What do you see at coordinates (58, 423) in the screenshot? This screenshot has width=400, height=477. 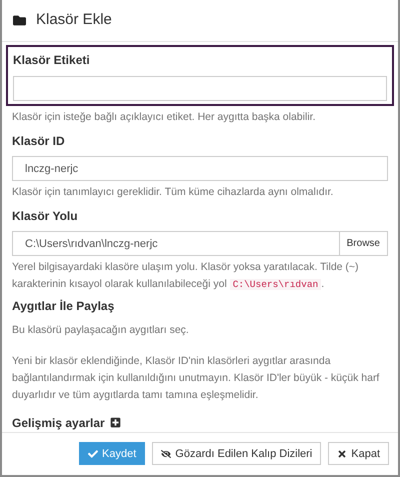 I see `advanced-settings-link: Gelişmiş ayarlar` at bounding box center [58, 423].